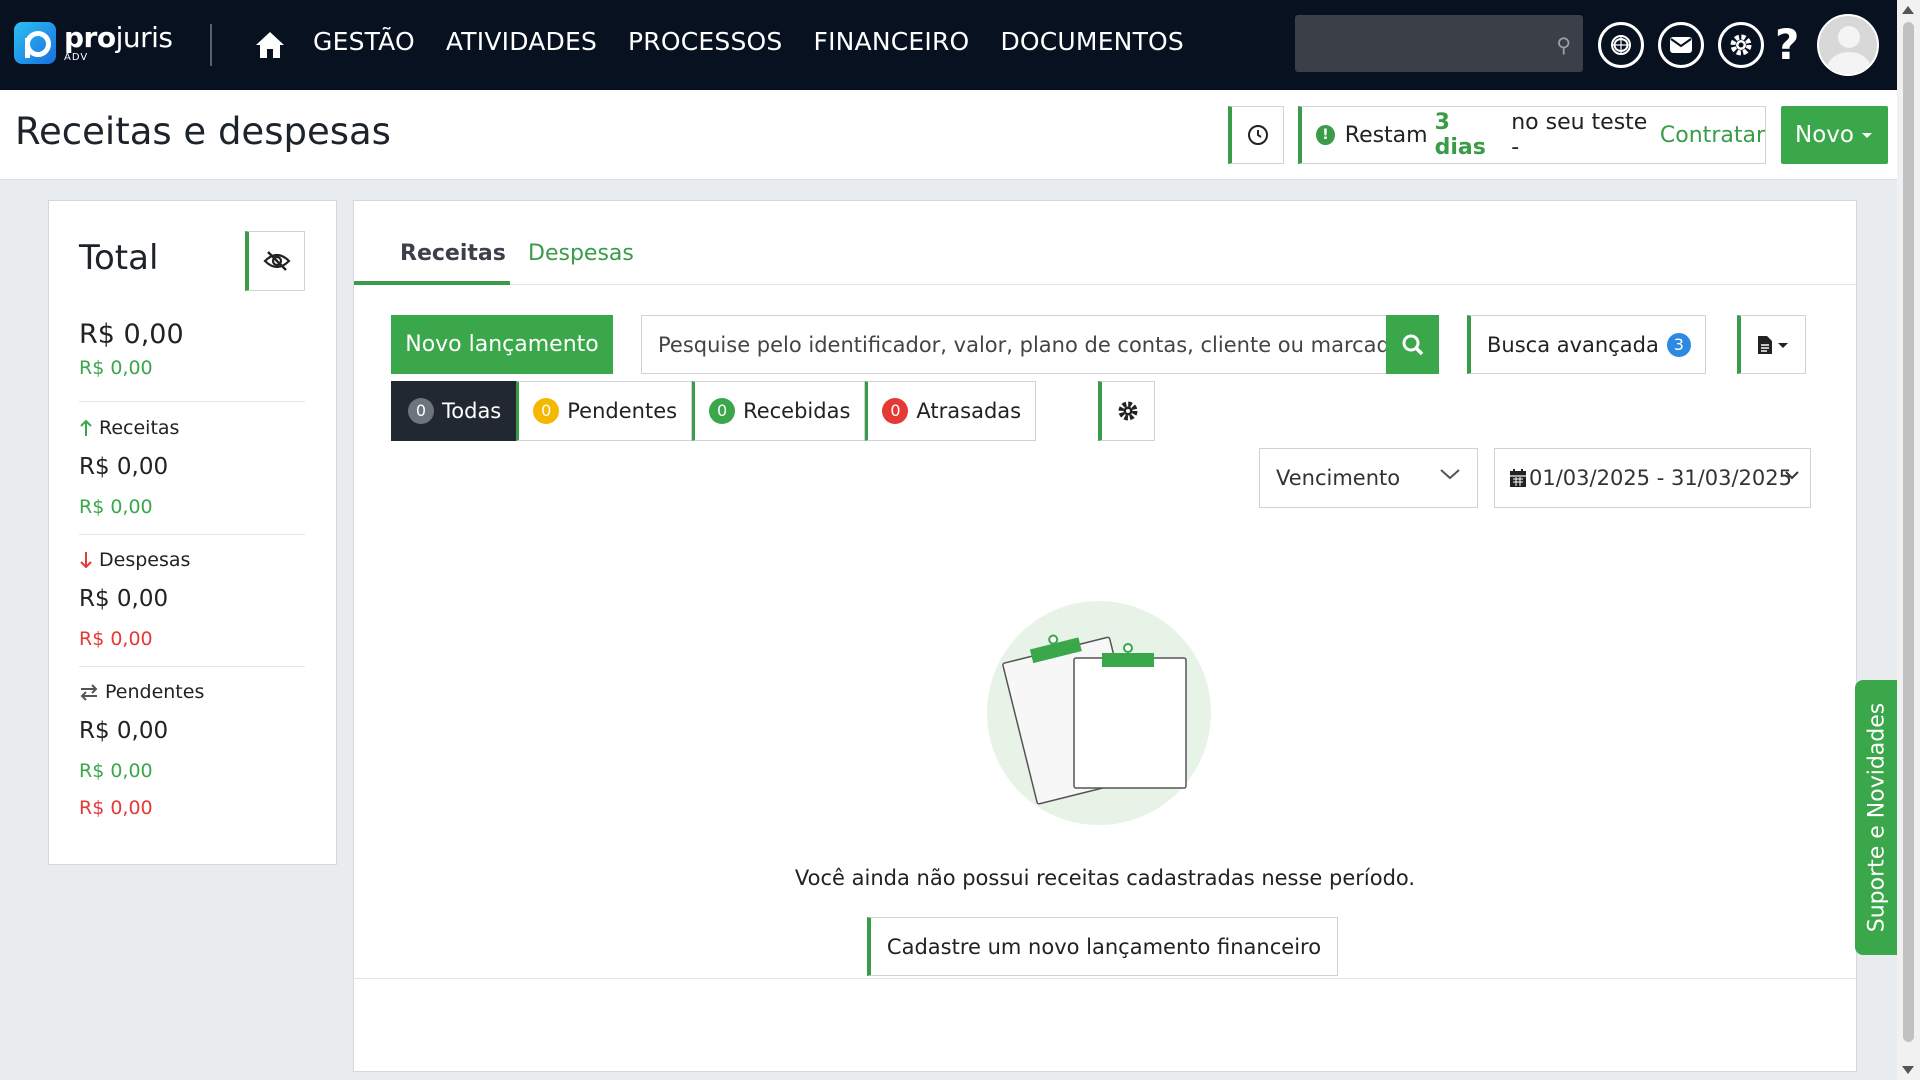 The height and width of the screenshot is (1080, 1920). What do you see at coordinates (116, 771) in the screenshot?
I see `pendentes-sub-green: R$ 0,00` at bounding box center [116, 771].